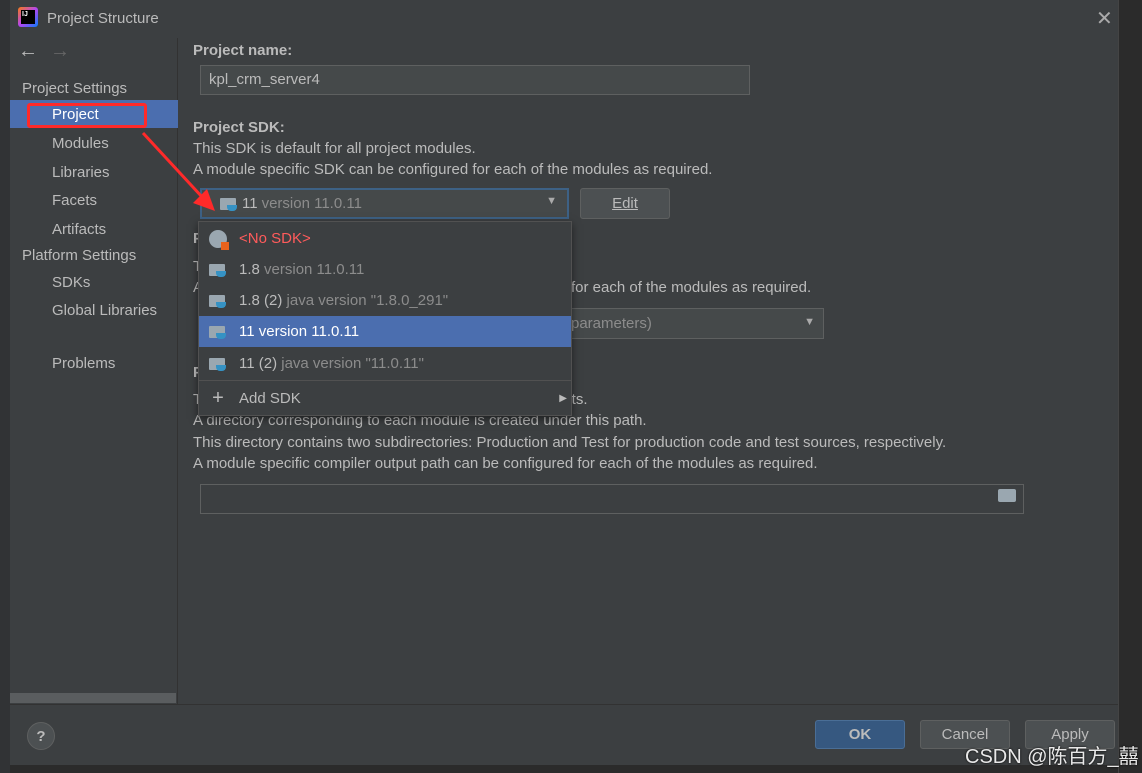 Image resolution: width=1142 pixels, height=773 pixels. I want to click on sdk-selected-name: 11, so click(250, 203).